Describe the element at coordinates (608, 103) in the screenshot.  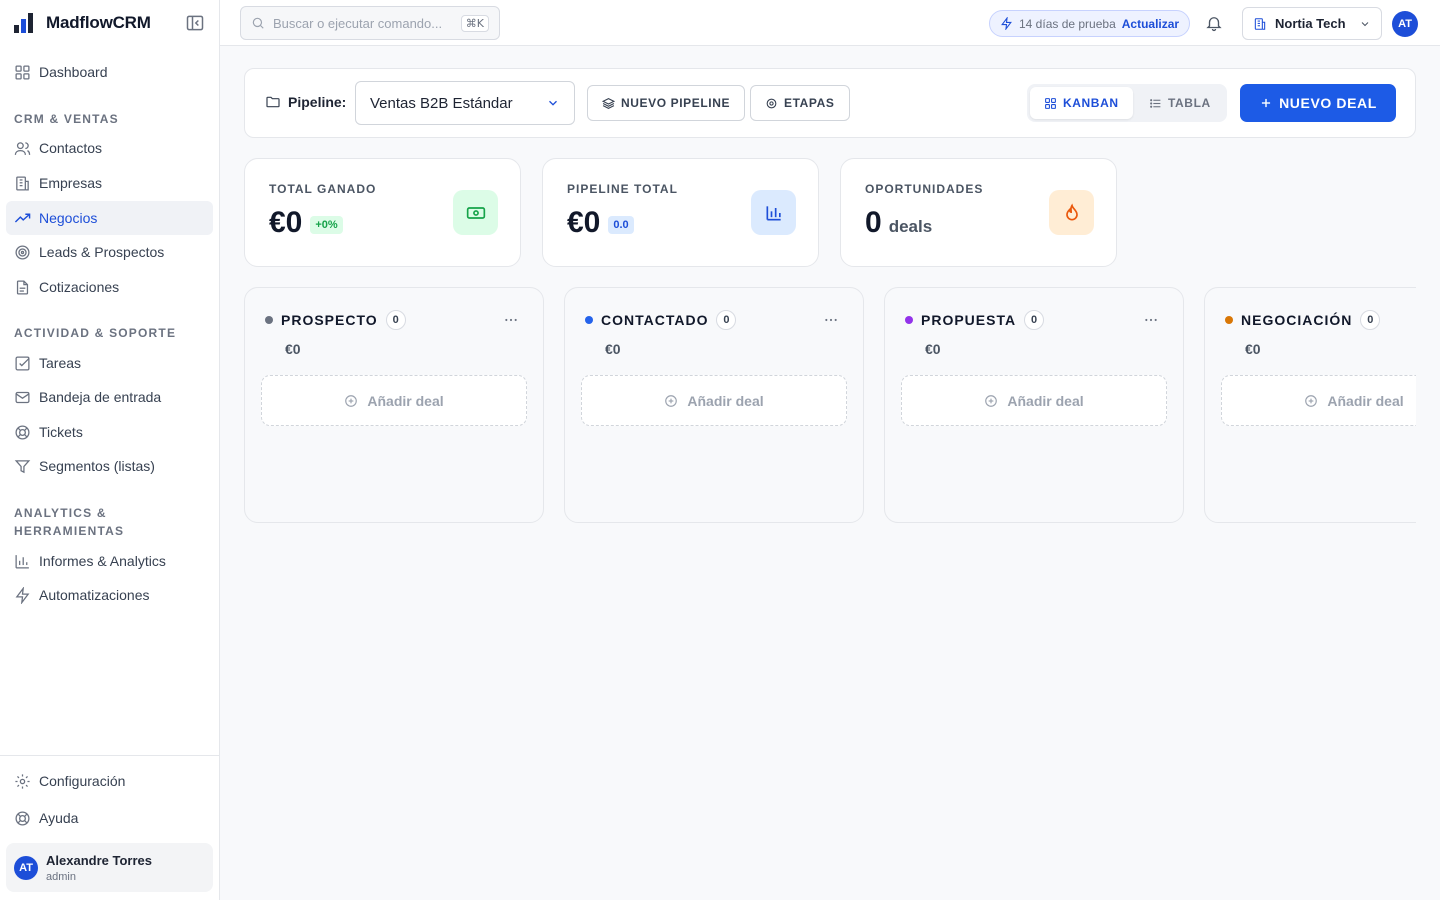
I see `layers-icon` at that location.